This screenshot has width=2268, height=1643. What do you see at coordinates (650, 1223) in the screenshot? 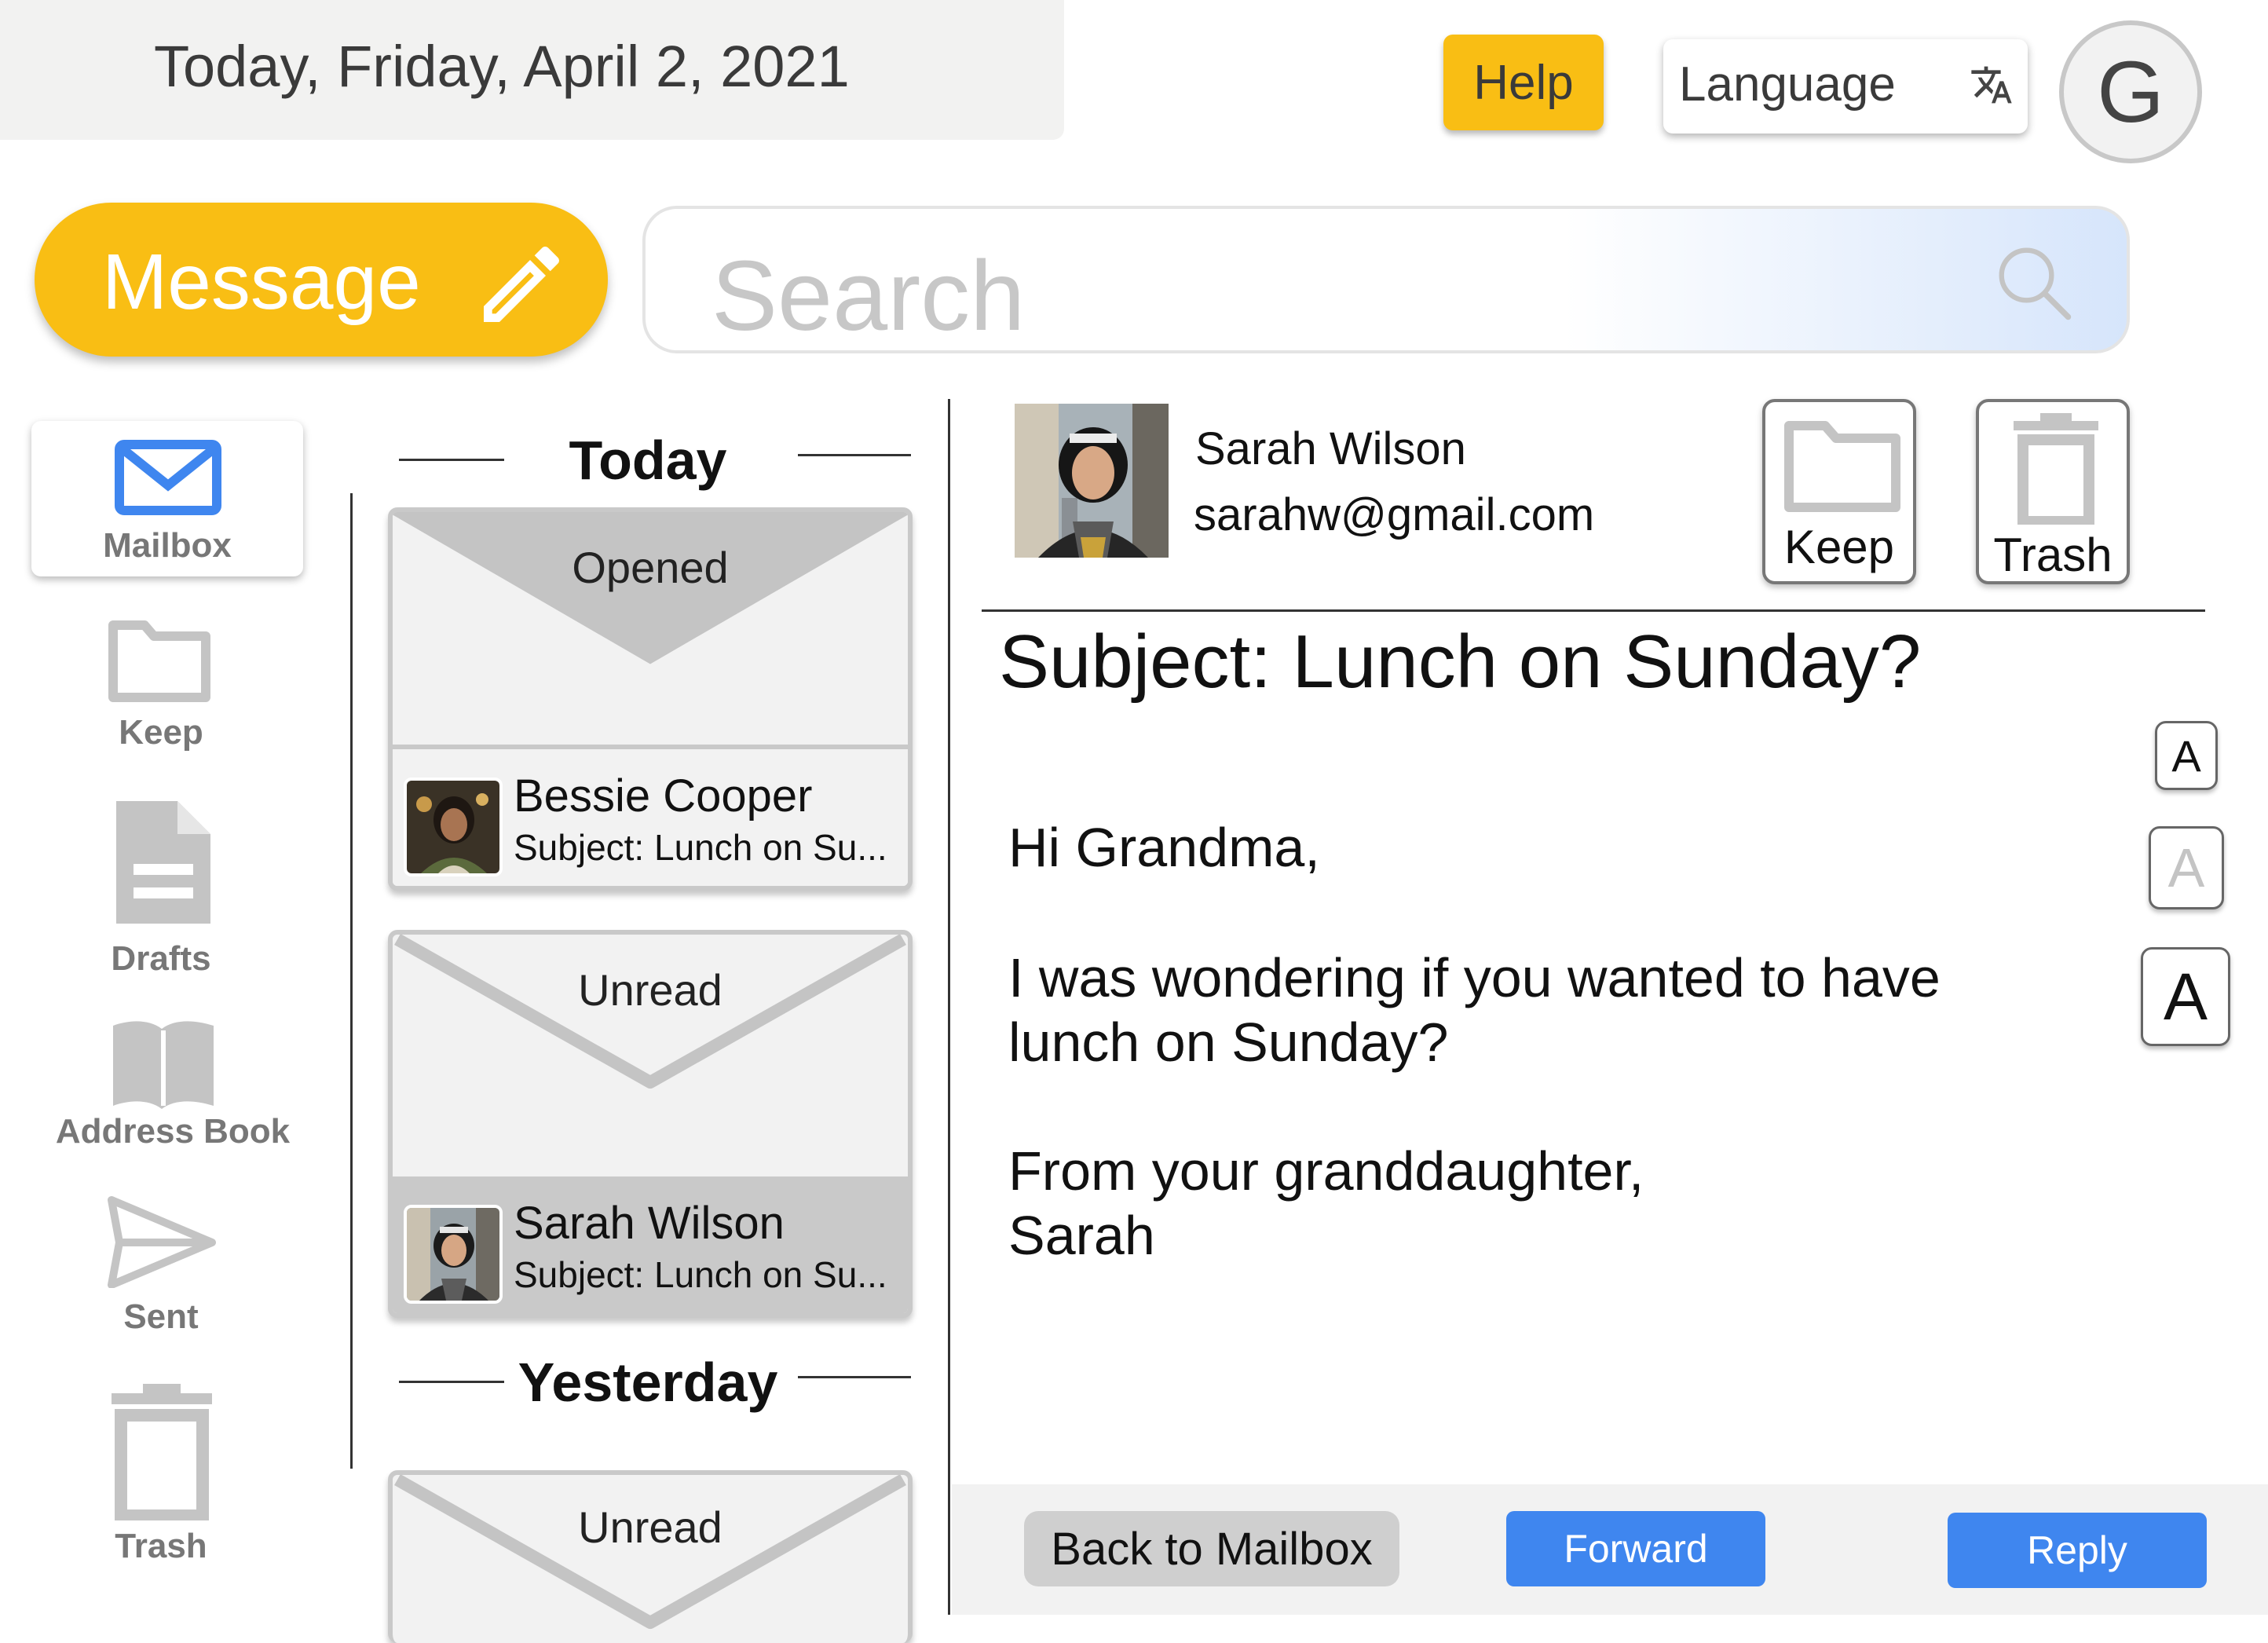
I see `mail-sender-name: Sarah Wilson` at bounding box center [650, 1223].